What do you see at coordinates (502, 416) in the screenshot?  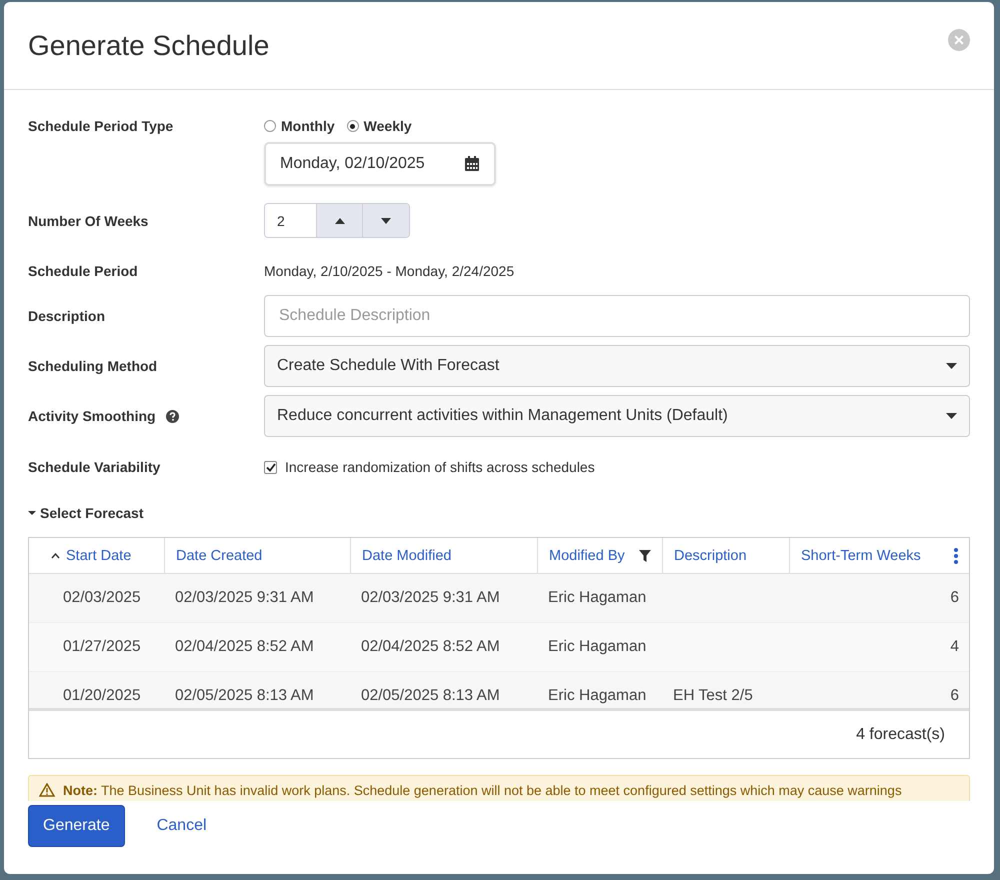 I see `dropdown-value: Reduce concurrent activities within Management Units (Default)` at bounding box center [502, 416].